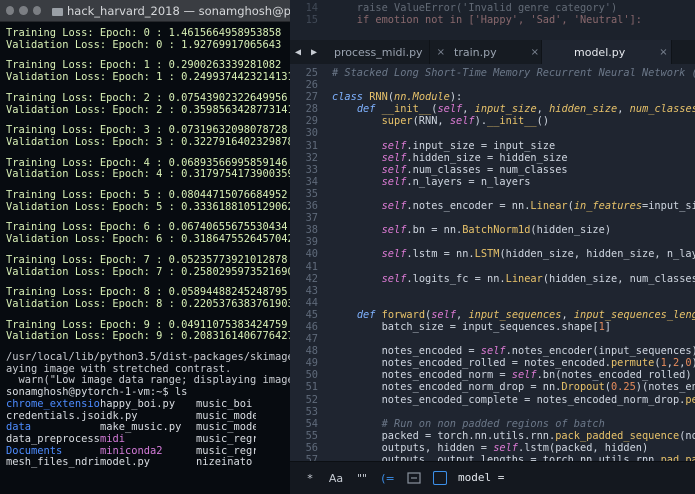 The image size is (695, 494). I want to click on code-line: 46 batch_size = input_sequences.shape[1], so click(492, 327).